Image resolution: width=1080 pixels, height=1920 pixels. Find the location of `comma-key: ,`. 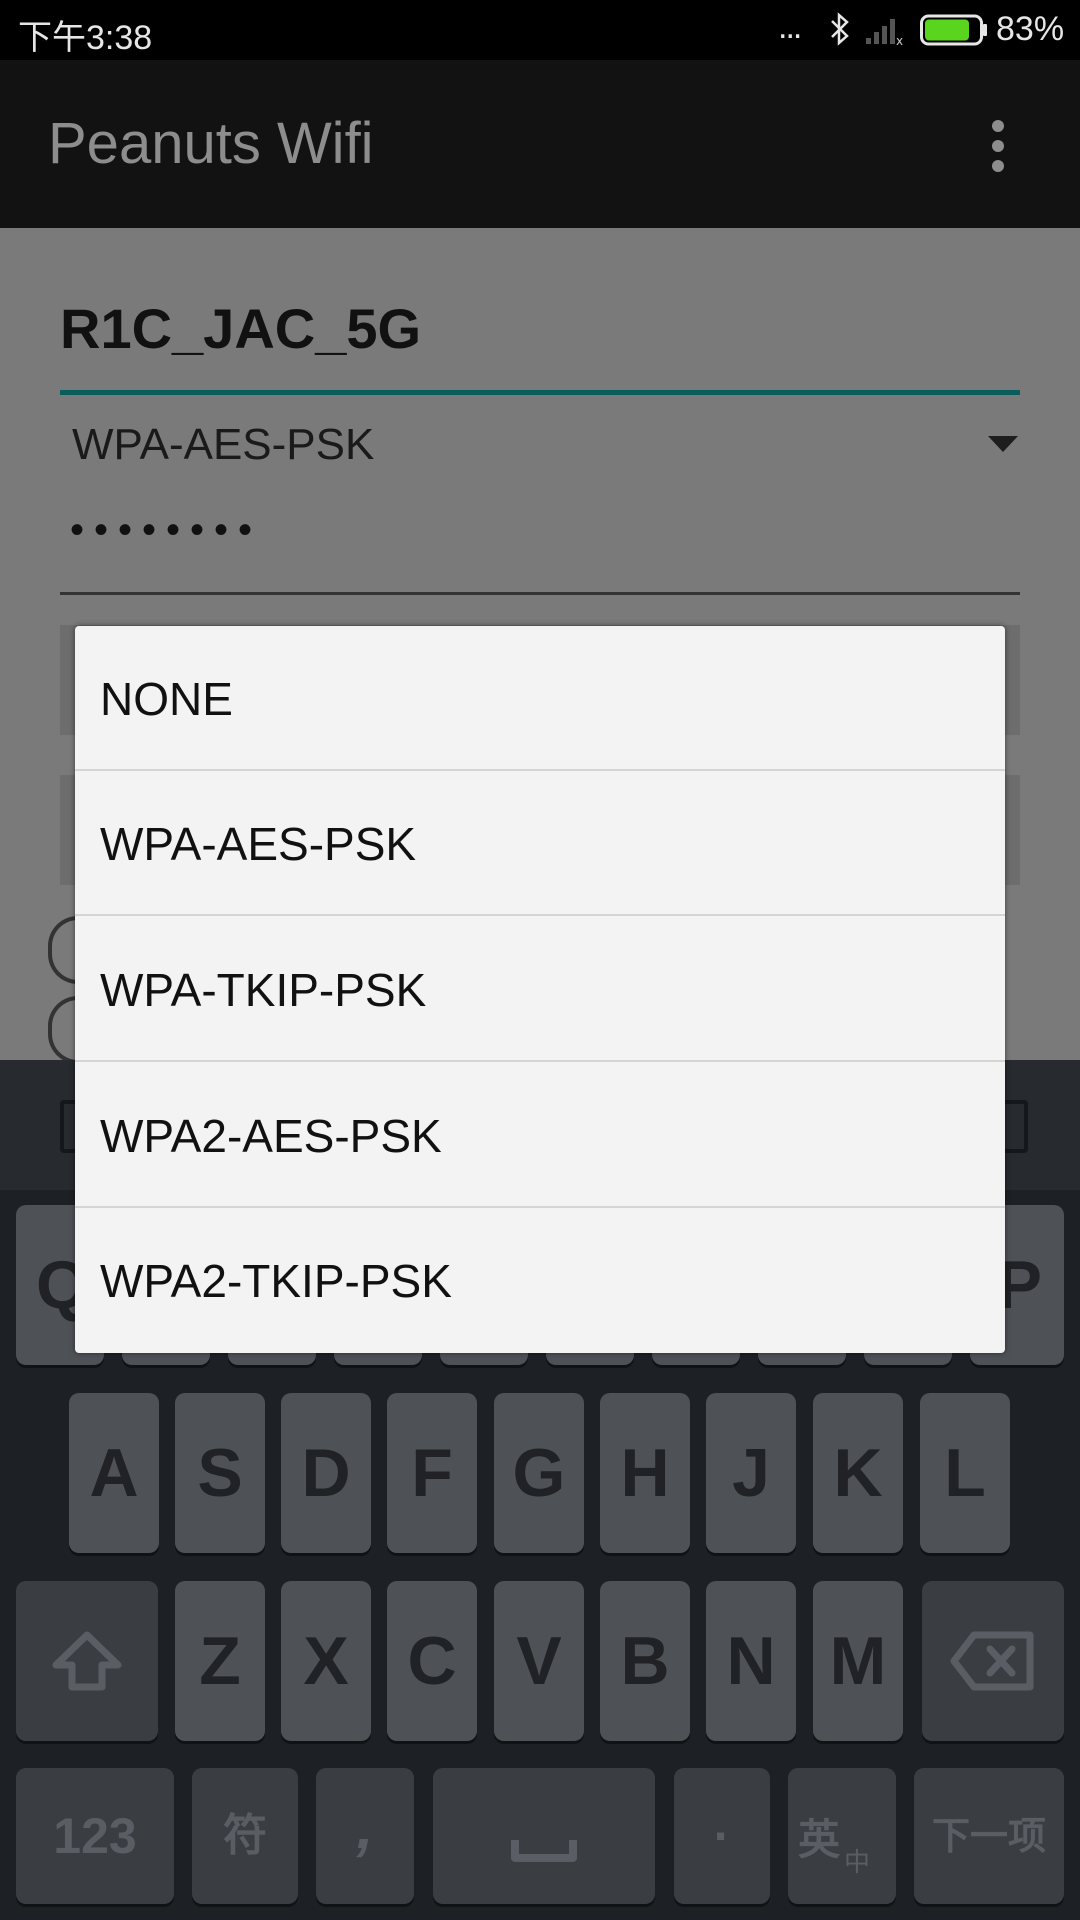

comma-key: , is located at coordinates (365, 1836).